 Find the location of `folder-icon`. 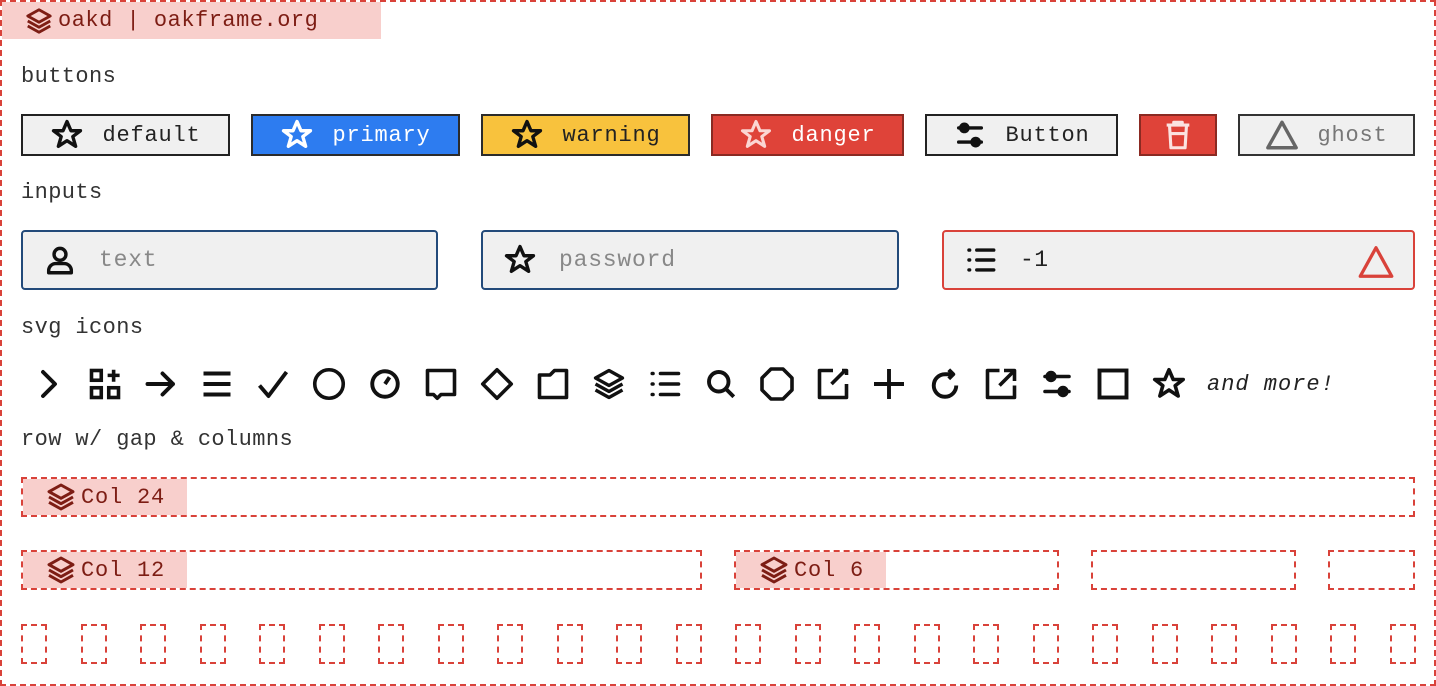

folder-icon is located at coordinates (553, 384).